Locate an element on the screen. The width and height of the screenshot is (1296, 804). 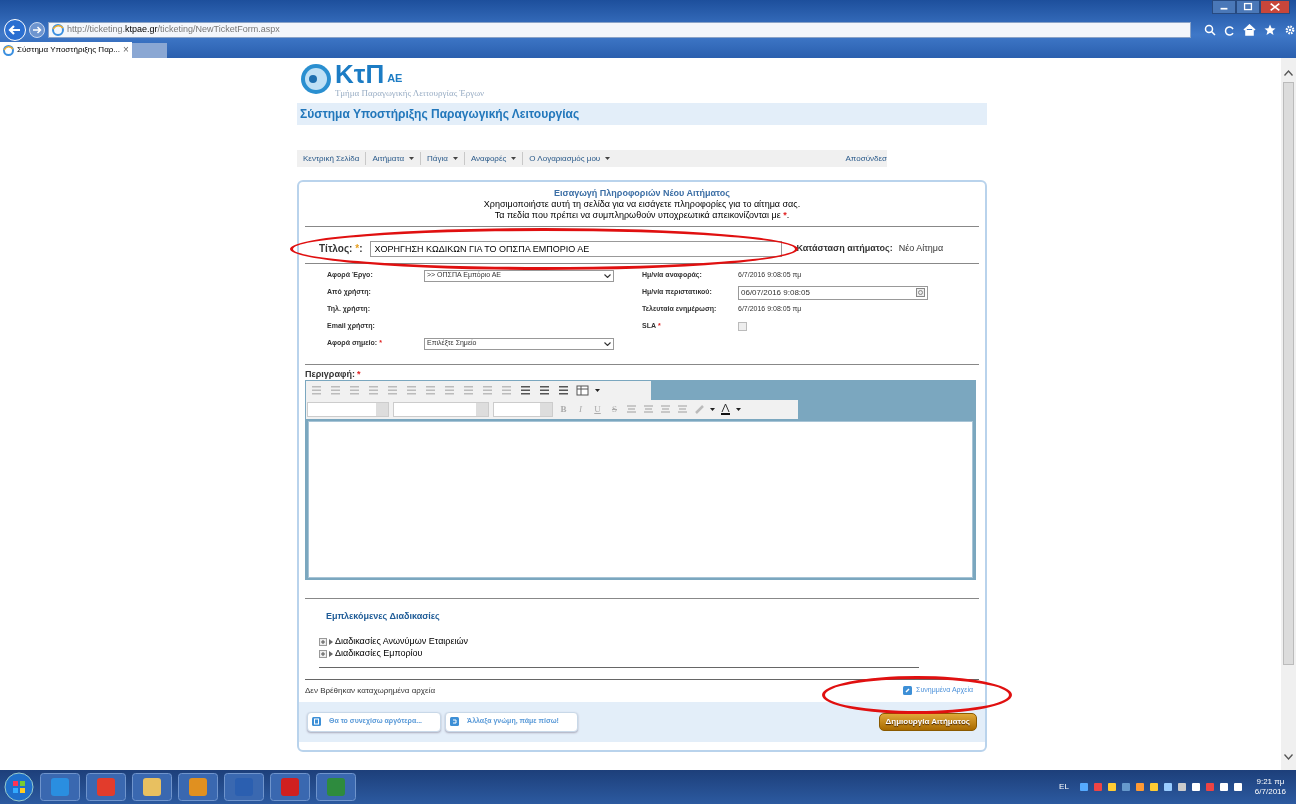
sla-checkbox is located at coordinates (742, 326).